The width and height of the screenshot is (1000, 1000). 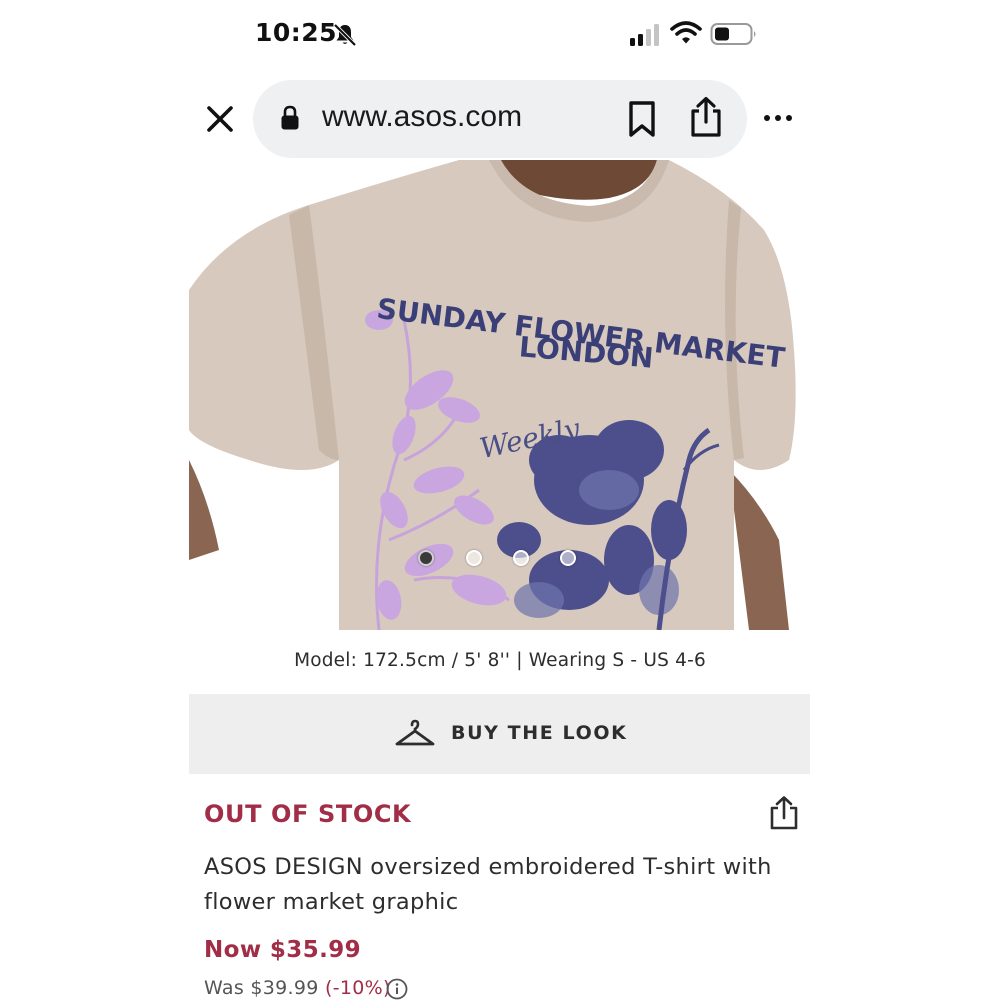 I want to click on close-button, so click(x=220, y=119).